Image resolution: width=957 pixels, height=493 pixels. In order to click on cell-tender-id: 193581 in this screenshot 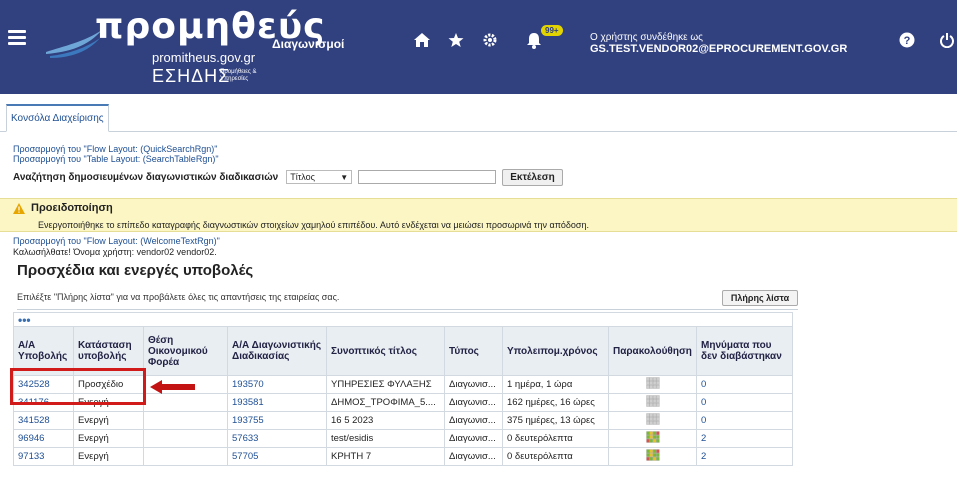, I will do `click(277, 402)`.